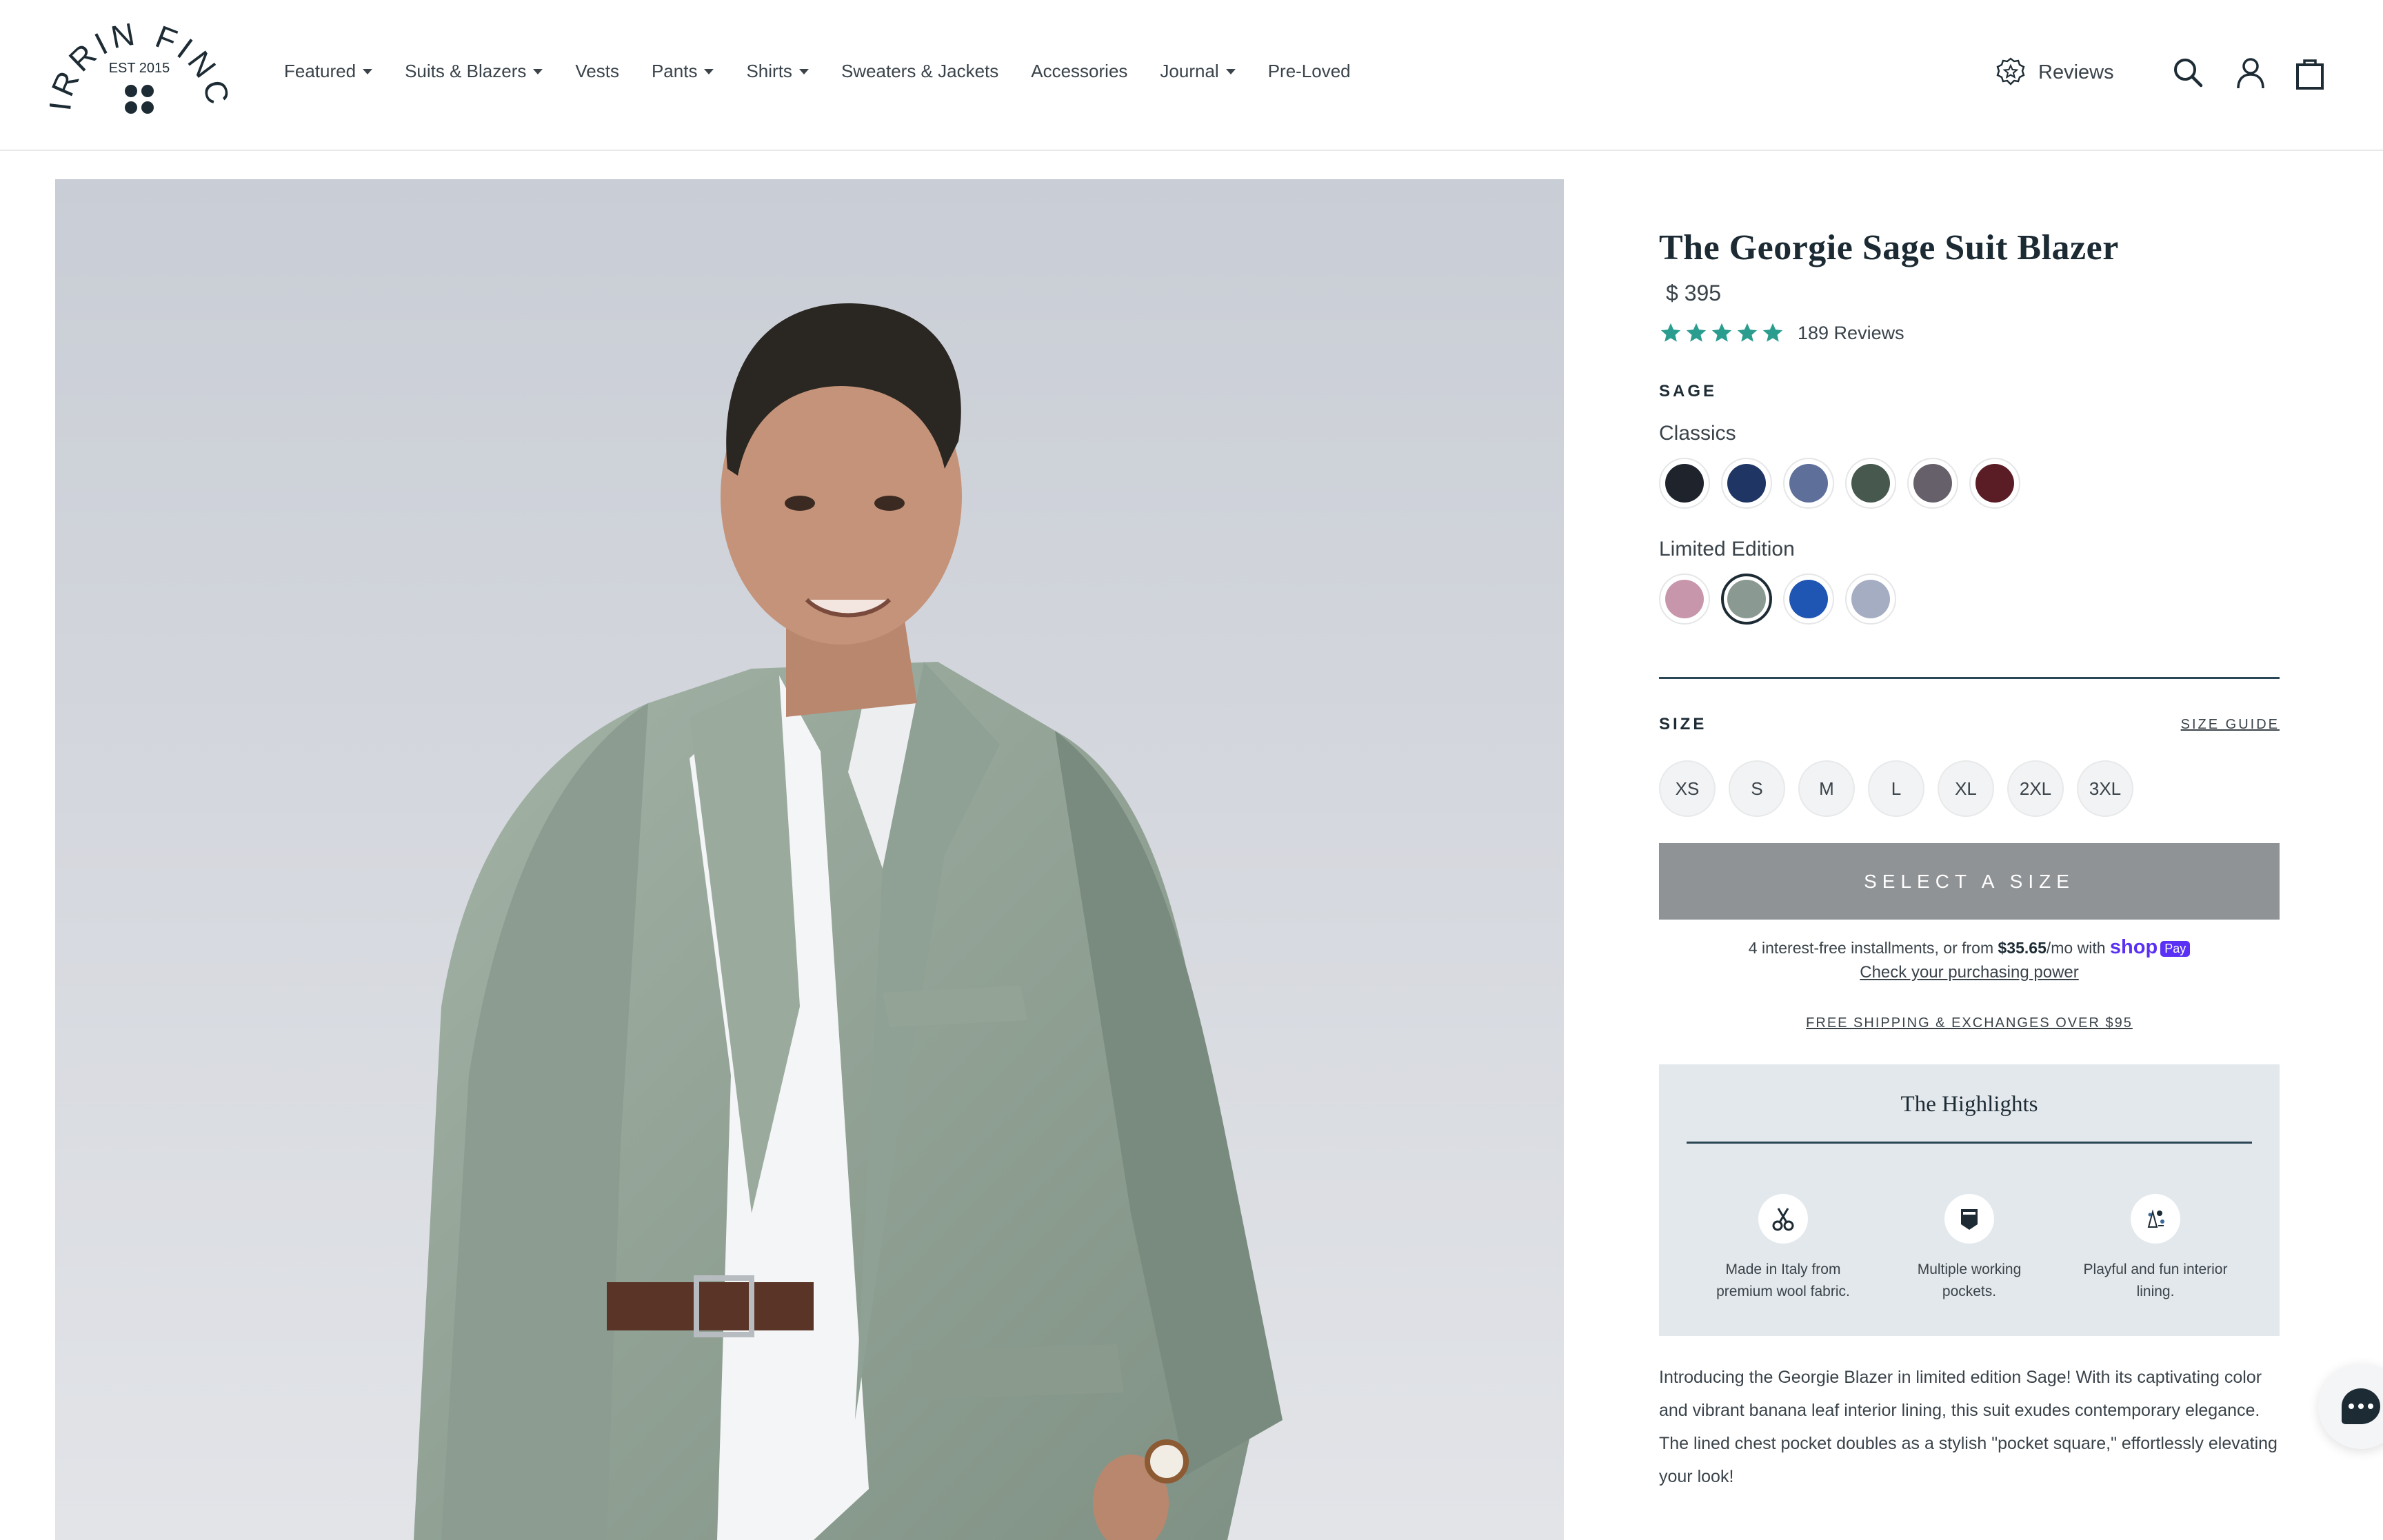 This screenshot has width=2383, height=1540. What do you see at coordinates (1969, 1143) in the screenshot?
I see `highlights-divider` at bounding box center [1969, 1143].